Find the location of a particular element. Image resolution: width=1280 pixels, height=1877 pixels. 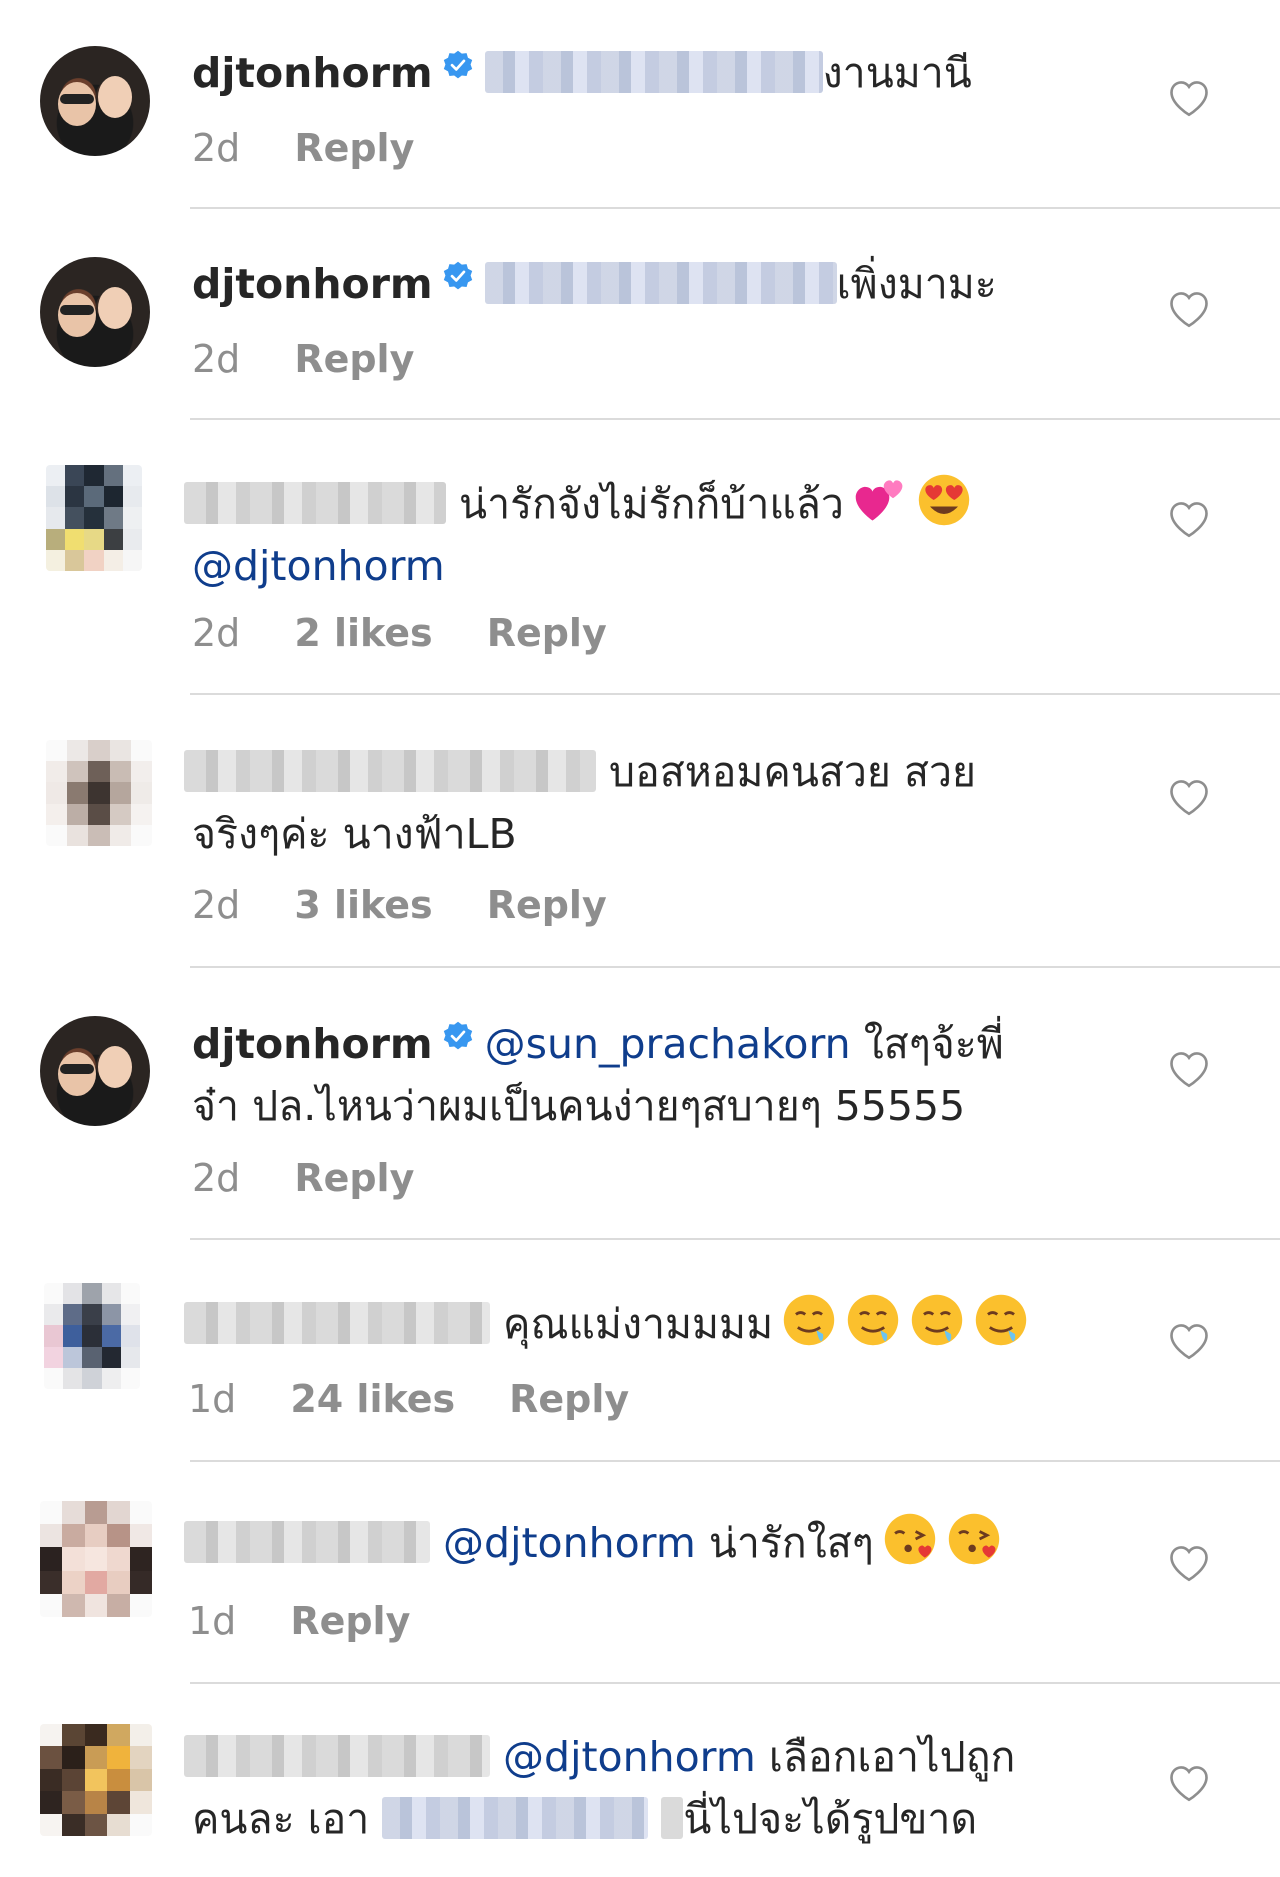

comment-text: จ๋า ปล.ไหนว่าผมเป็นคนง่ายๆสบายๆ 55555 is located at coordinates (579, 1106).